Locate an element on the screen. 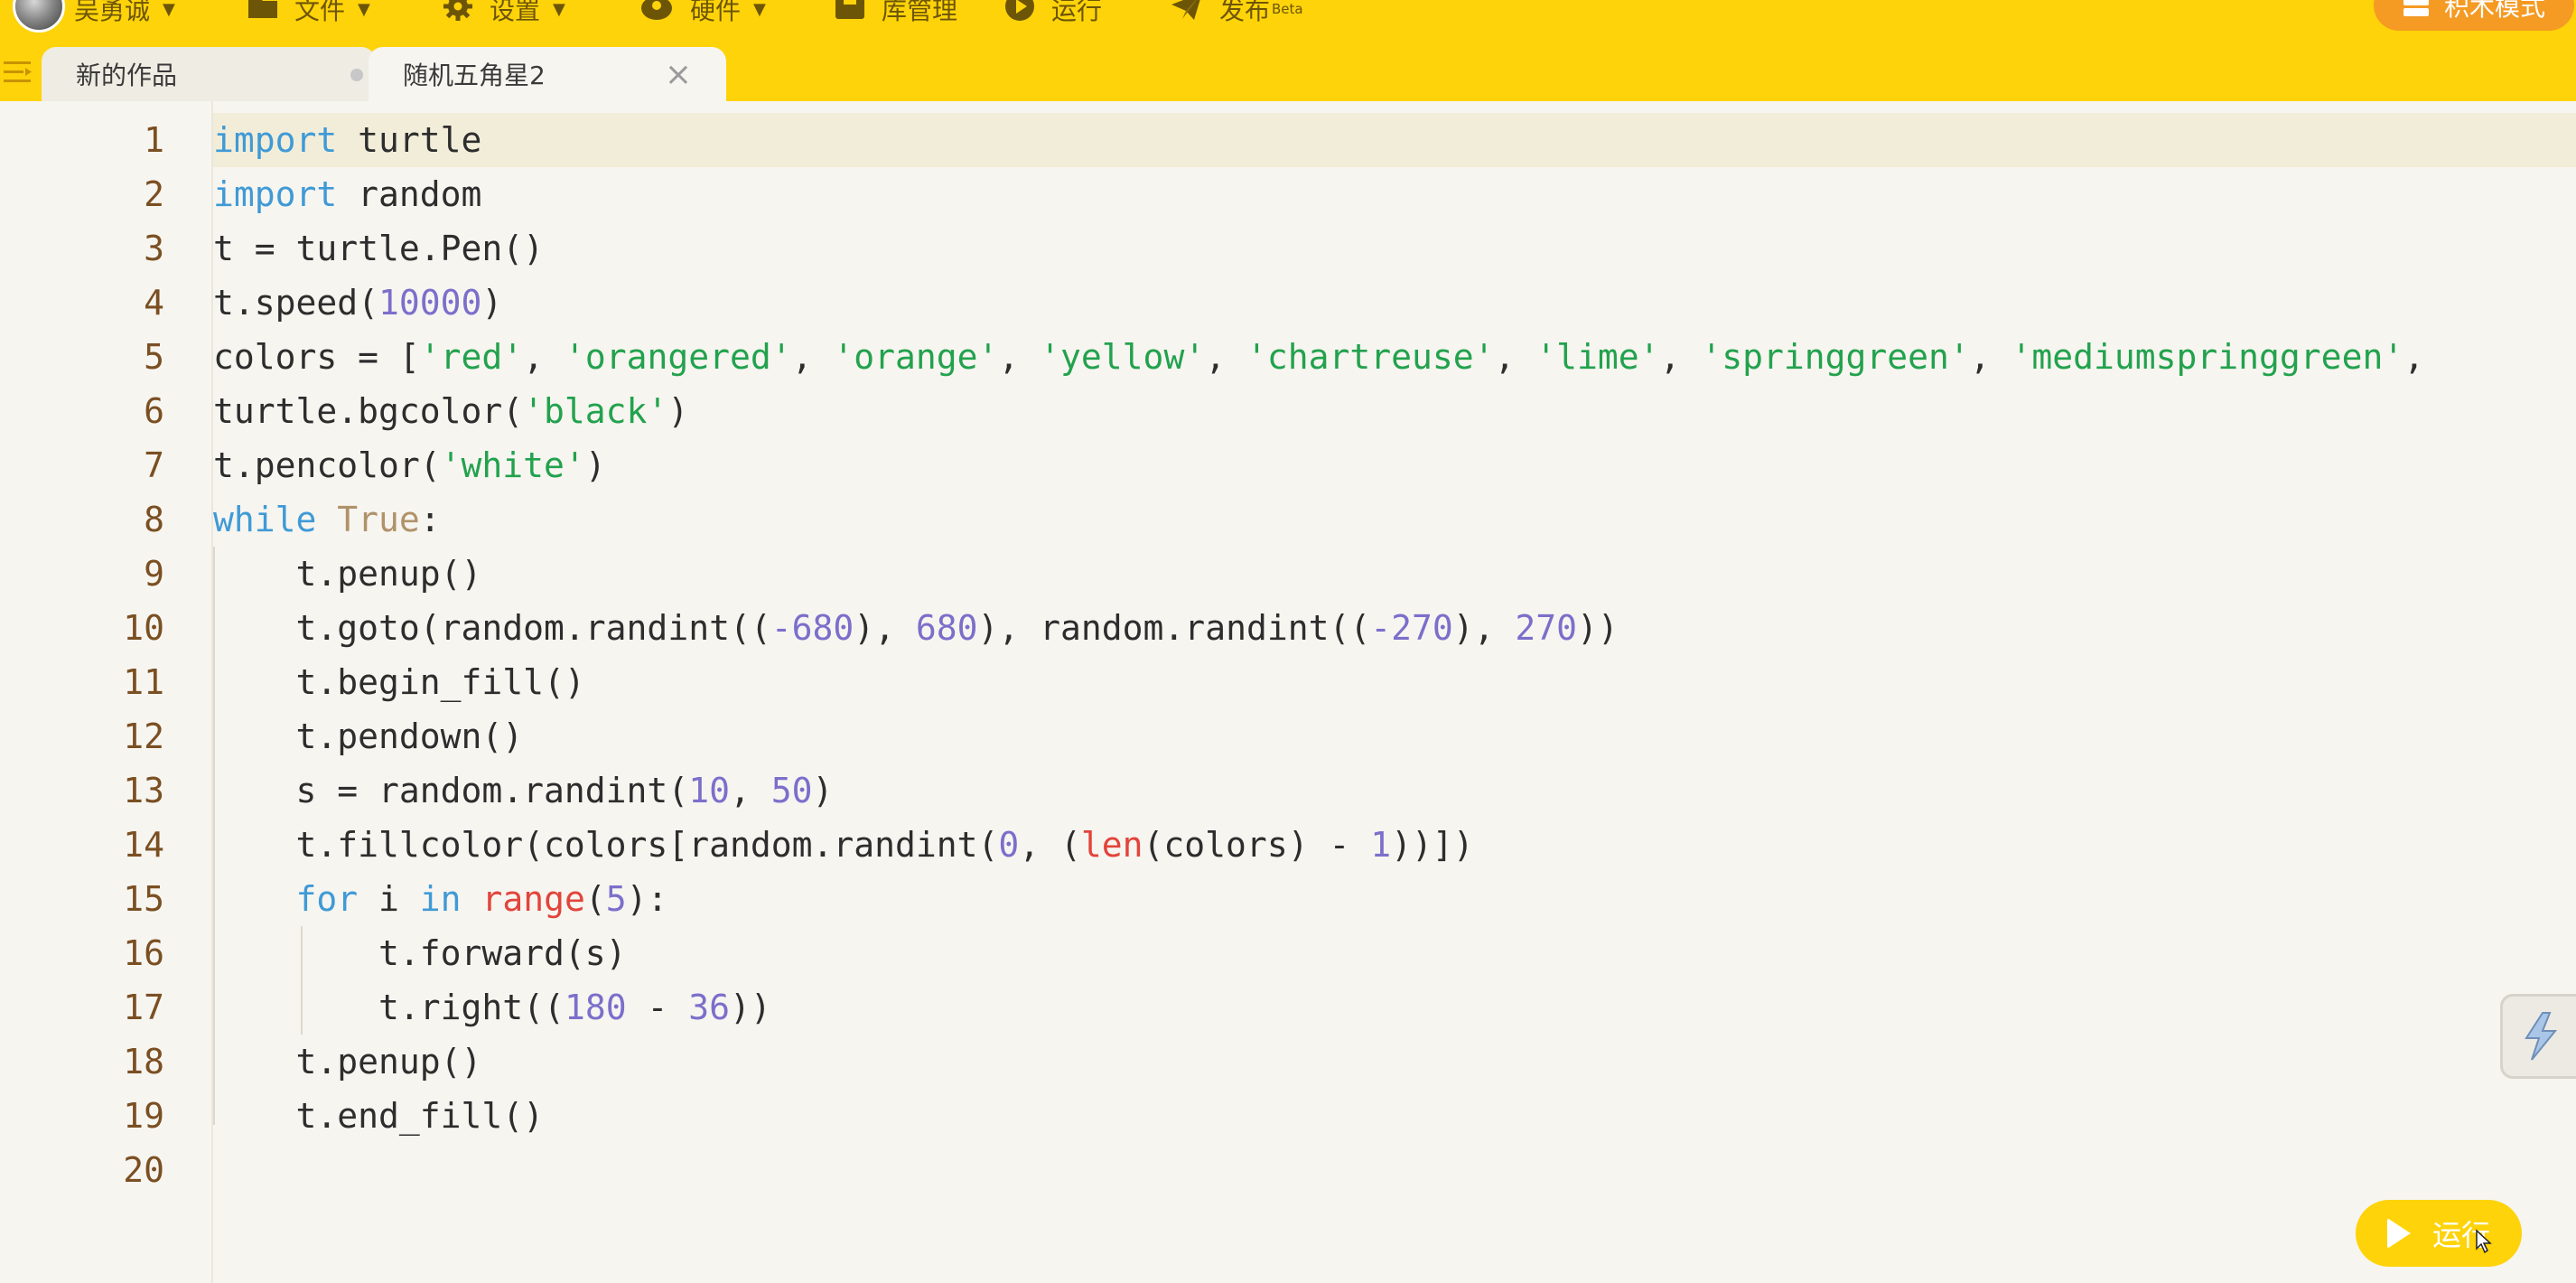 The height and width of the screenshot is (1283, 2576). run-button: 运行 is located at coordinates (2439, 1233).